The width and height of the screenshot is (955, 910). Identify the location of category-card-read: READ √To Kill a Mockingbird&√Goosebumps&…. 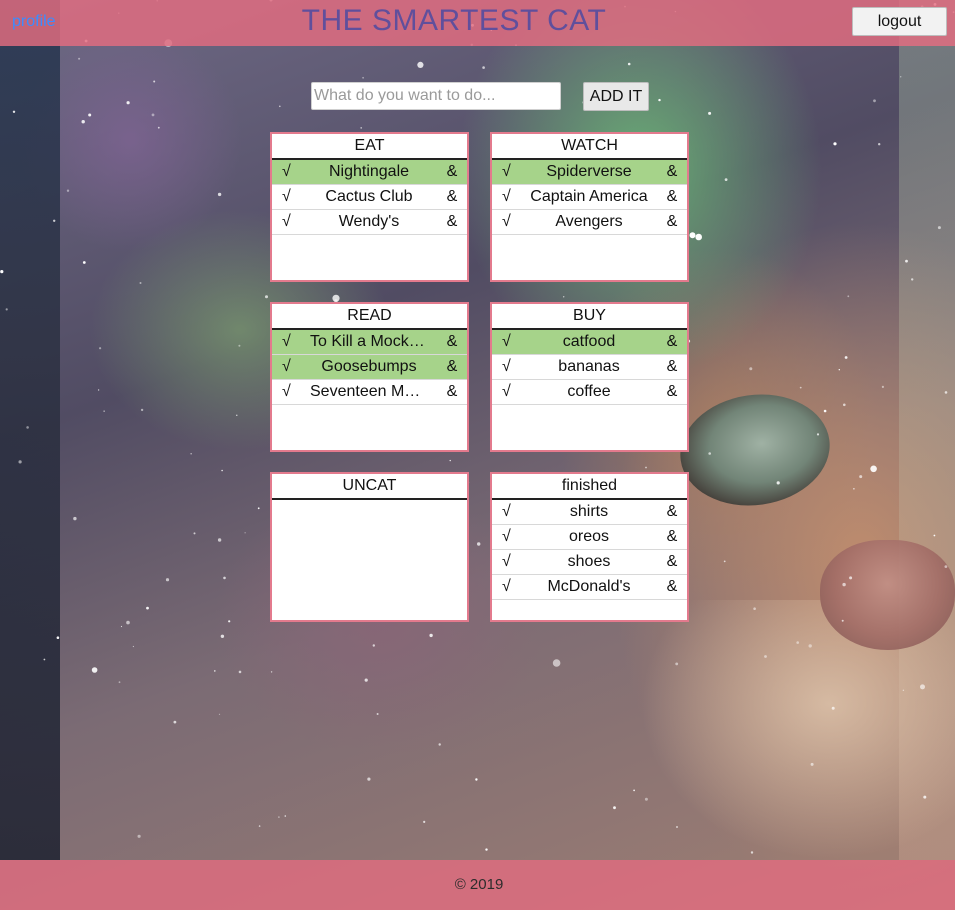
(369, 377).